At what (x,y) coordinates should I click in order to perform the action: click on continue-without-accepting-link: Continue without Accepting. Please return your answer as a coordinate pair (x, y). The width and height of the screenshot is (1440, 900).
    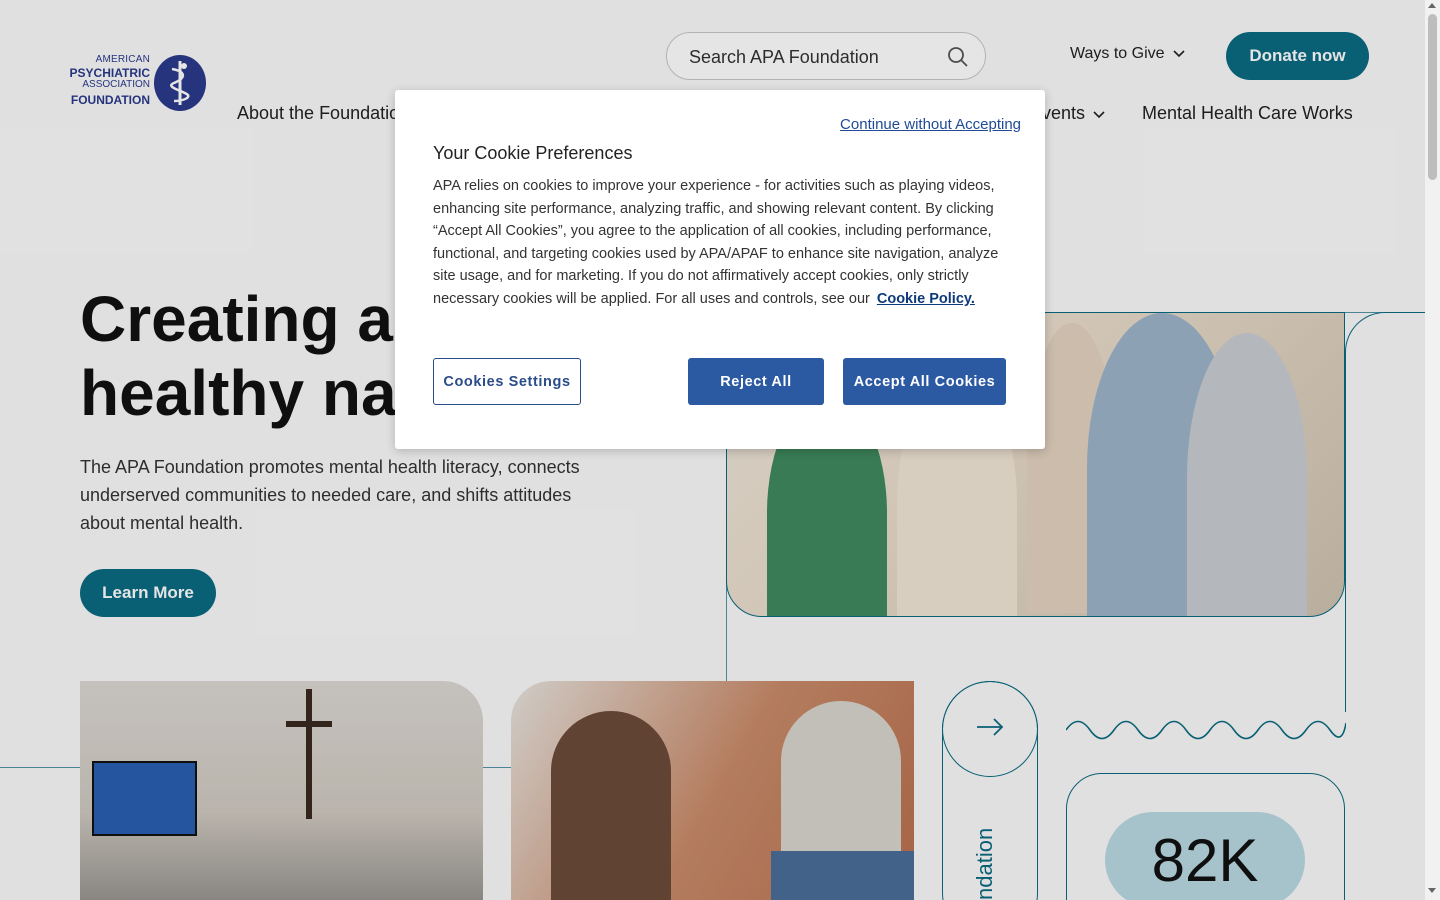
    Looking at the image, I should click on (930, 124).